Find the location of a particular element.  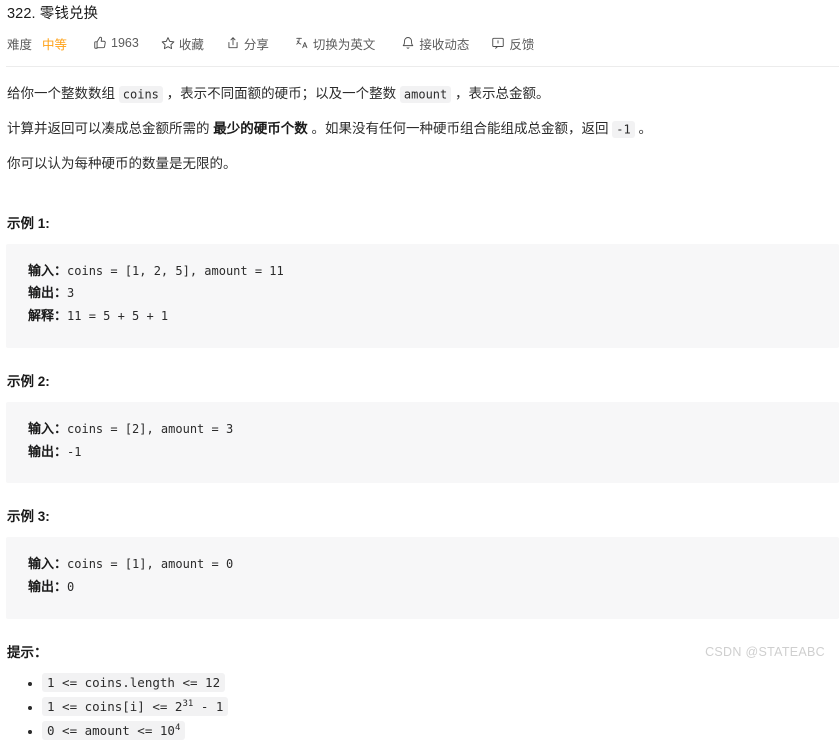

hint-2-tail: - 1 is located at coordinates (208, 706).